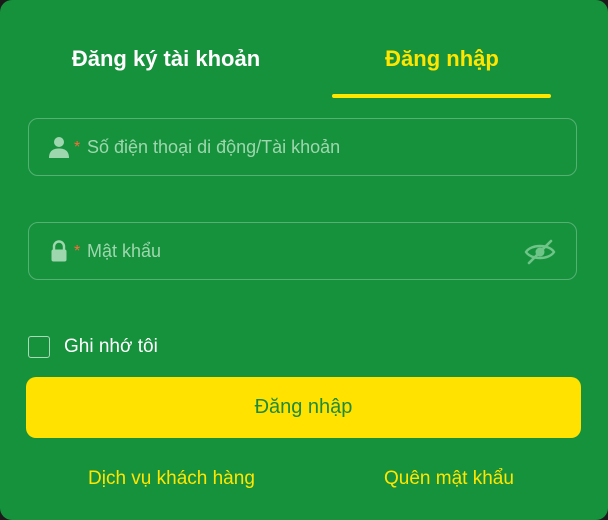 This screenshot has width=608, height=520. I want to click on password-field: *, so click(302, 251).